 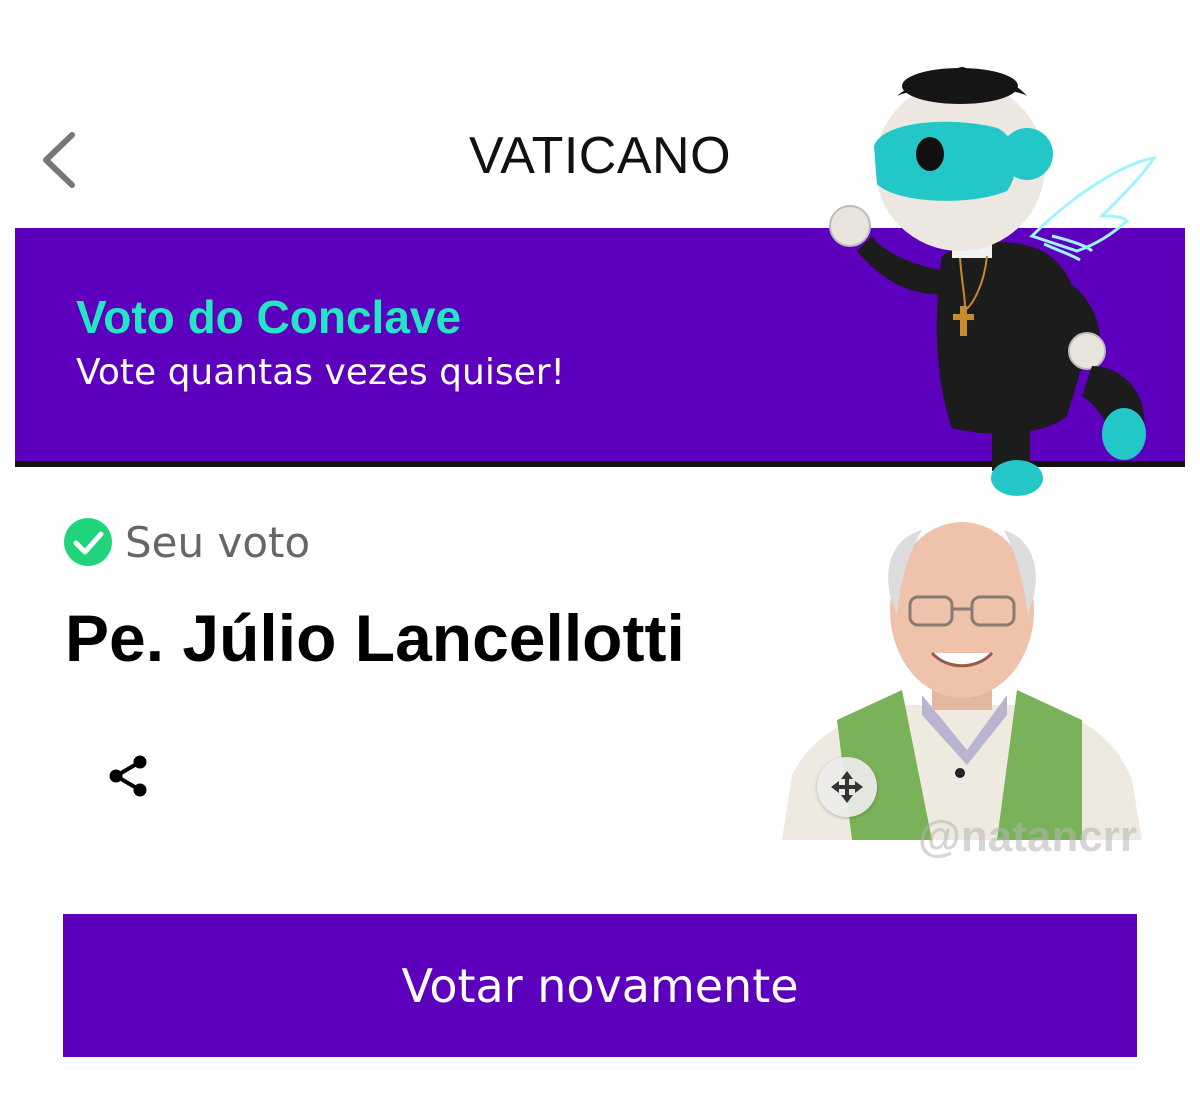 What do you see at coordinates (600, 985) in the screenshot?
I see `vote-again-button: Votar novamente` at bounding box center [600, 985].